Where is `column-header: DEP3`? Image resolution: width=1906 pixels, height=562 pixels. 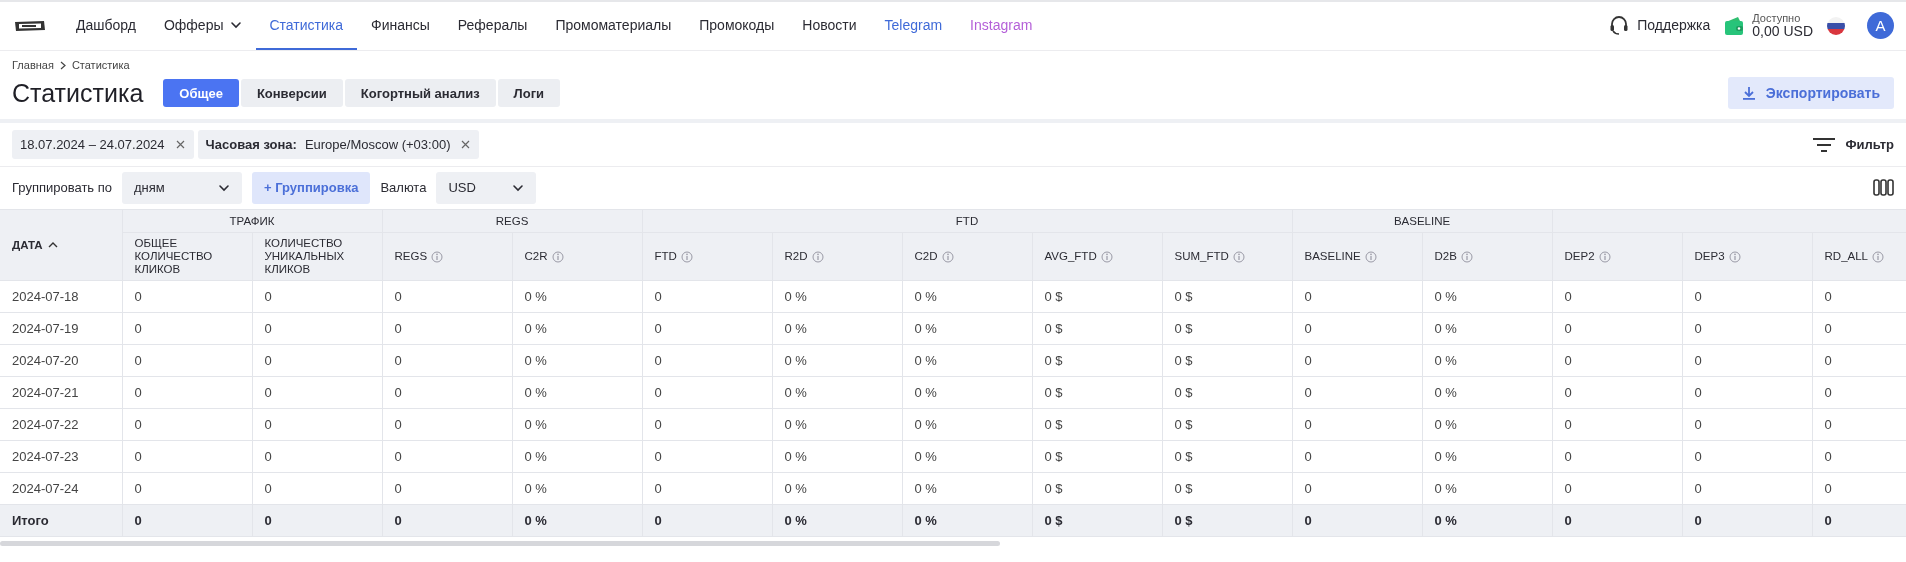 column-header: DEP3 is located at coordinates (1747, 256).